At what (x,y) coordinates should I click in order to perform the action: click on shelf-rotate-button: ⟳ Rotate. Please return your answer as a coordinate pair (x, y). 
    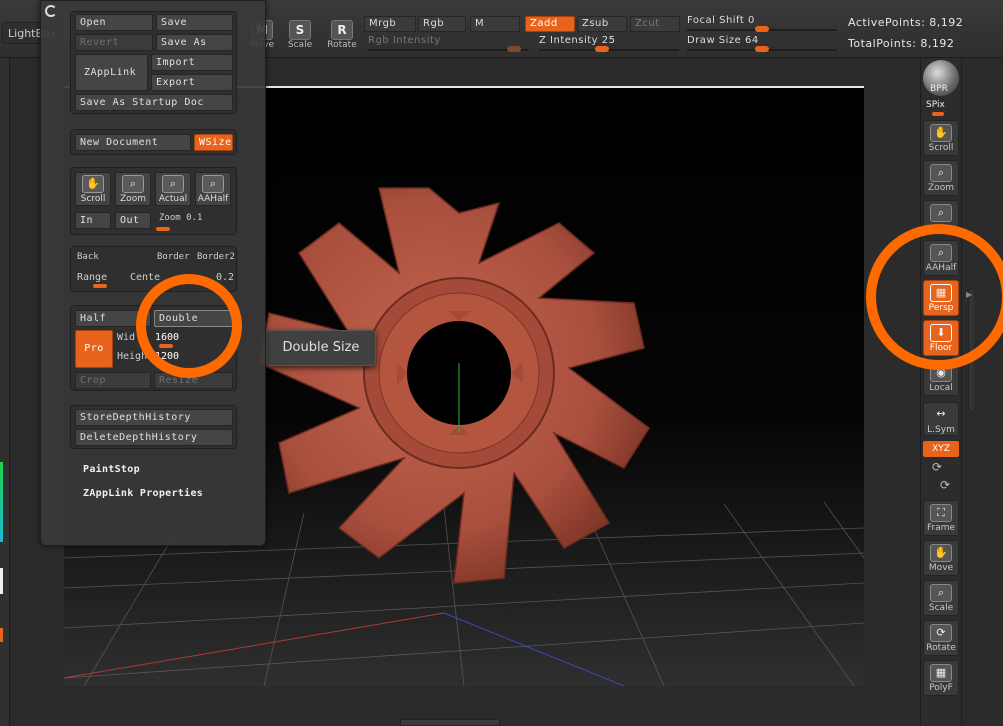
    Looking at the image, I should click on (941, 638).